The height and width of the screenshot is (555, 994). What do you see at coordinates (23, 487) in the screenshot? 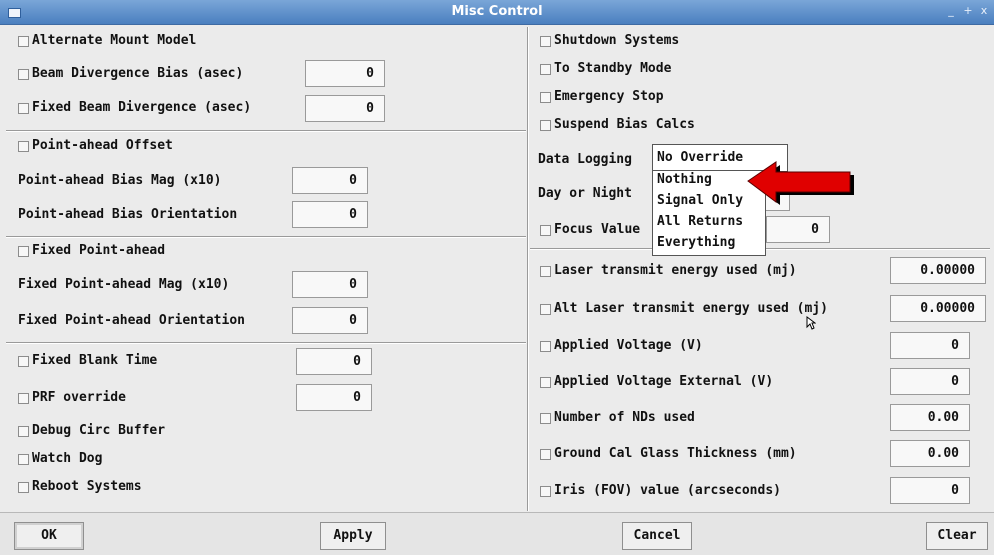
I see `reboot-systems-checkbox` at bounding box center [23, 487].